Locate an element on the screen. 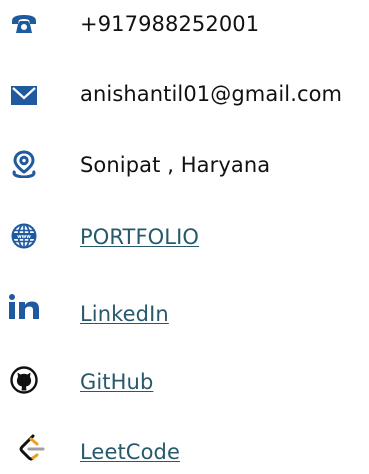  github-link: GitHub is located at coordinates (116, 382).